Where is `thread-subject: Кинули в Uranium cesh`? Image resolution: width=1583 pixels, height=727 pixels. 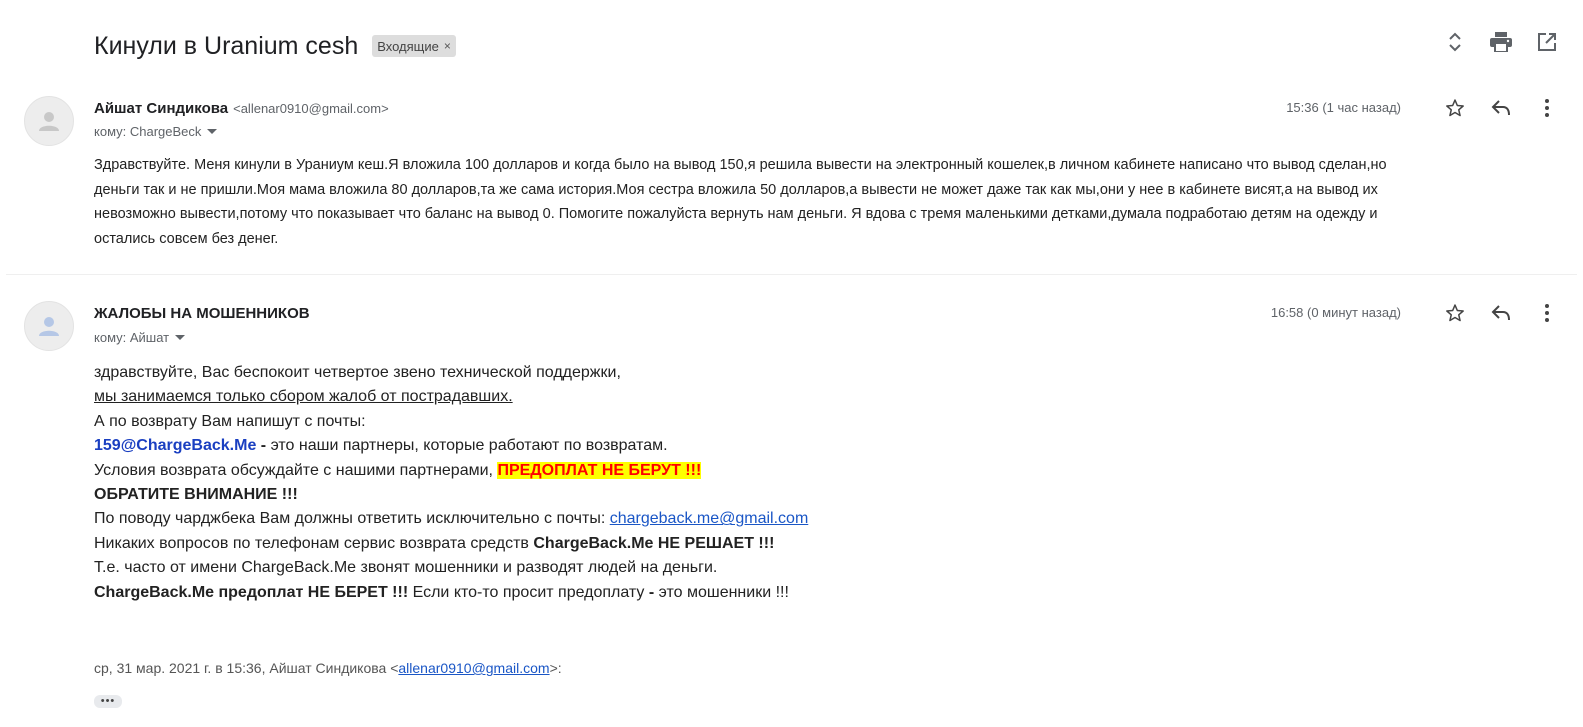 thread-subject: Кинули в Uranium cesh is located at coordinates (226, 45).